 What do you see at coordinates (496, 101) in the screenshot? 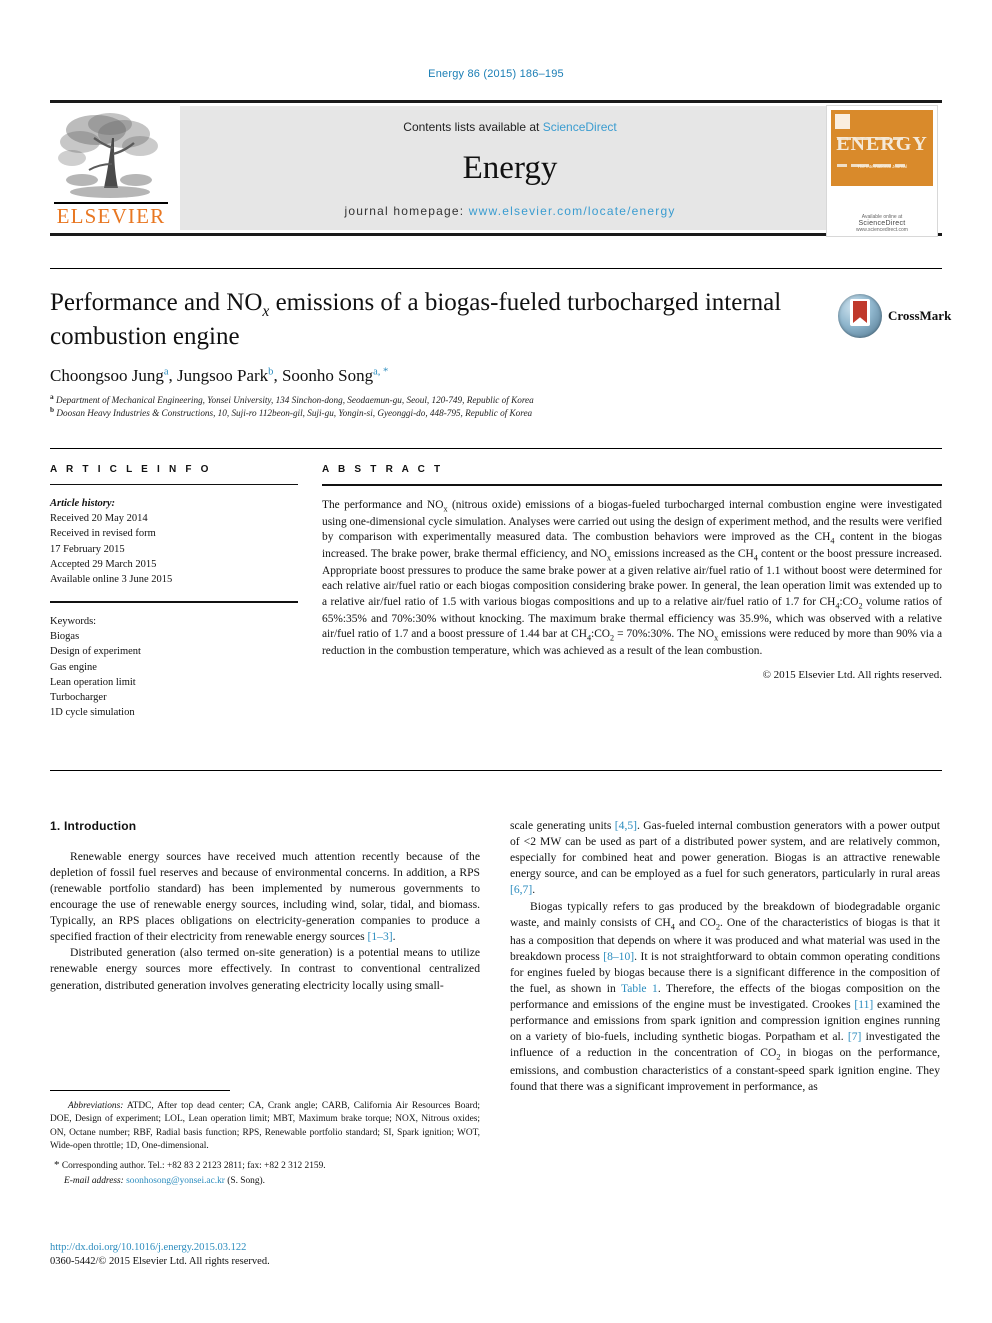
I see `masthead-rule-top` at bounding box center [496, 101].